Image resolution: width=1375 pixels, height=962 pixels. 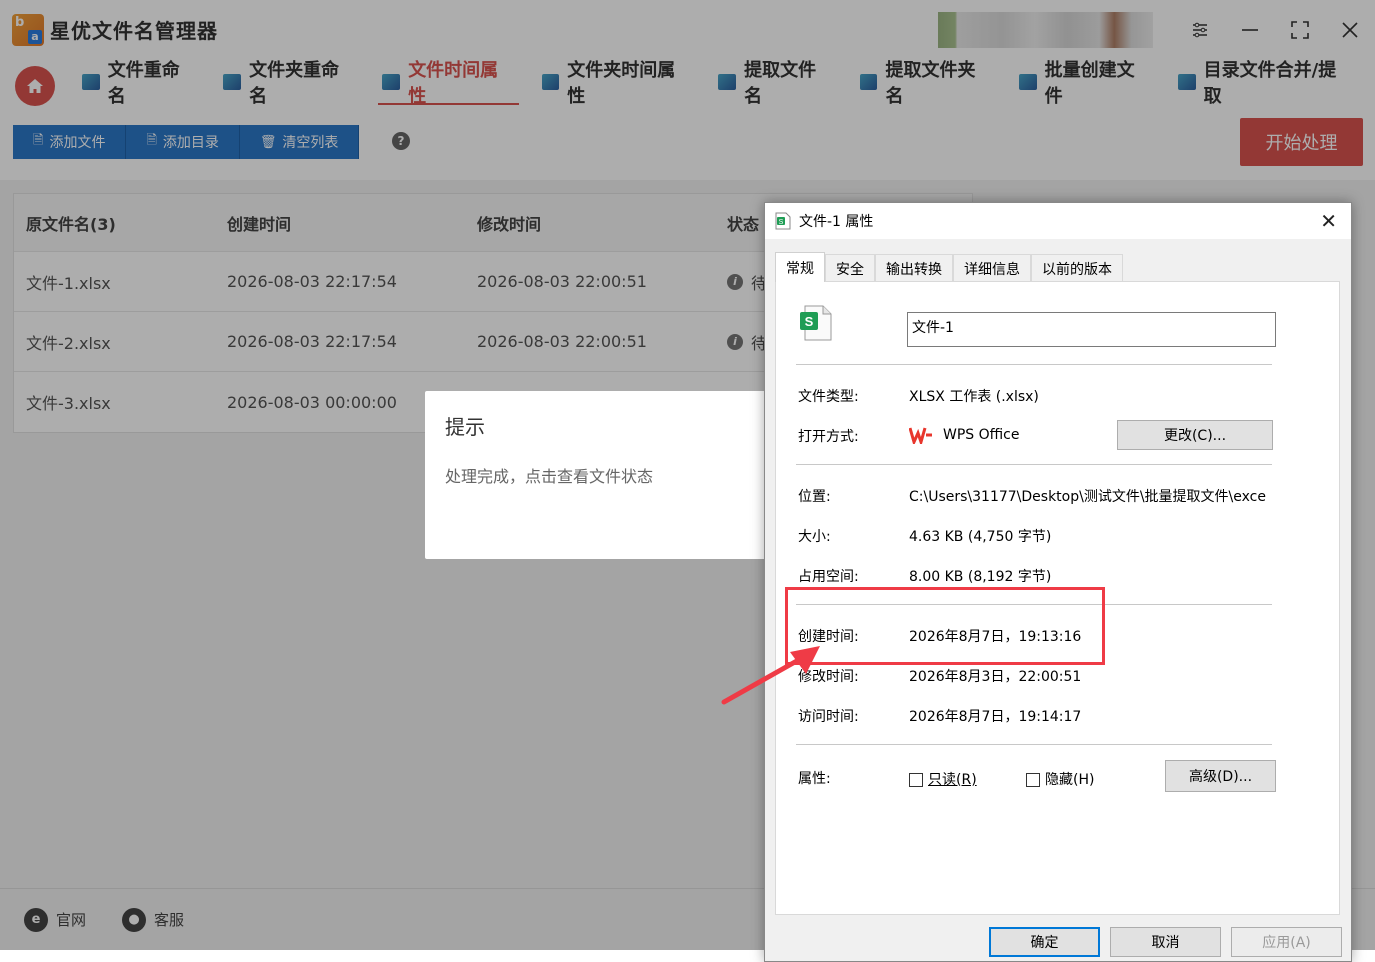 I want to click on open-with-value: WPS Office, so click(x=964, y=435).